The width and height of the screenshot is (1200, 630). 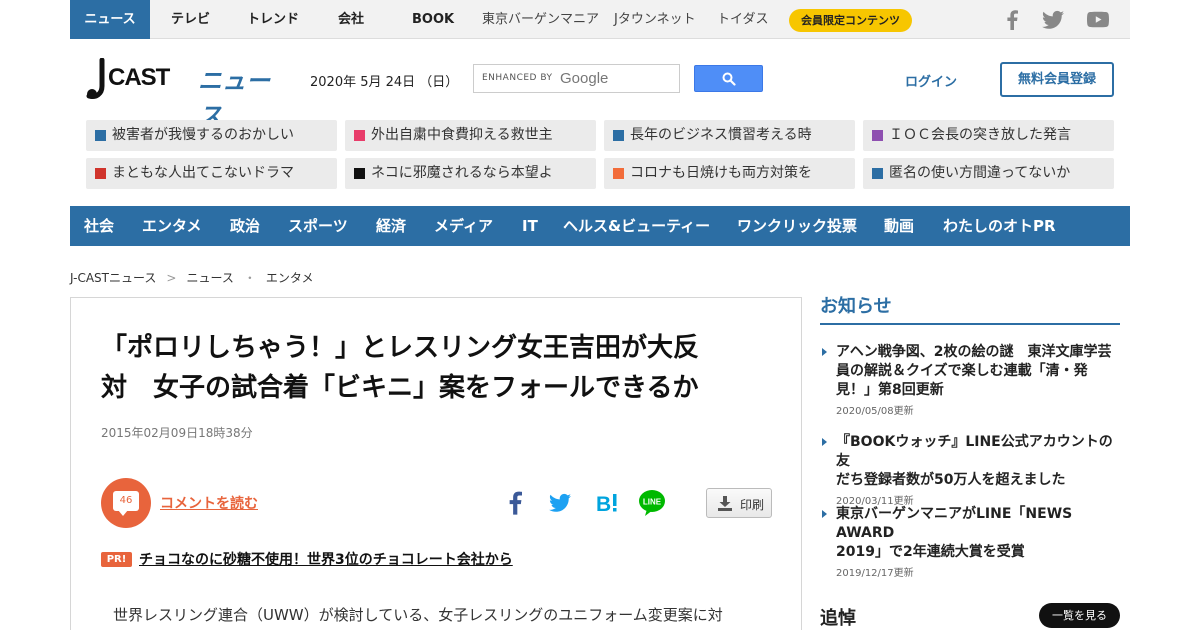 What do you see at coordinates (899, 226) in the screenshot?
I see `category-video: 動画` at bounding box center [899, 226].